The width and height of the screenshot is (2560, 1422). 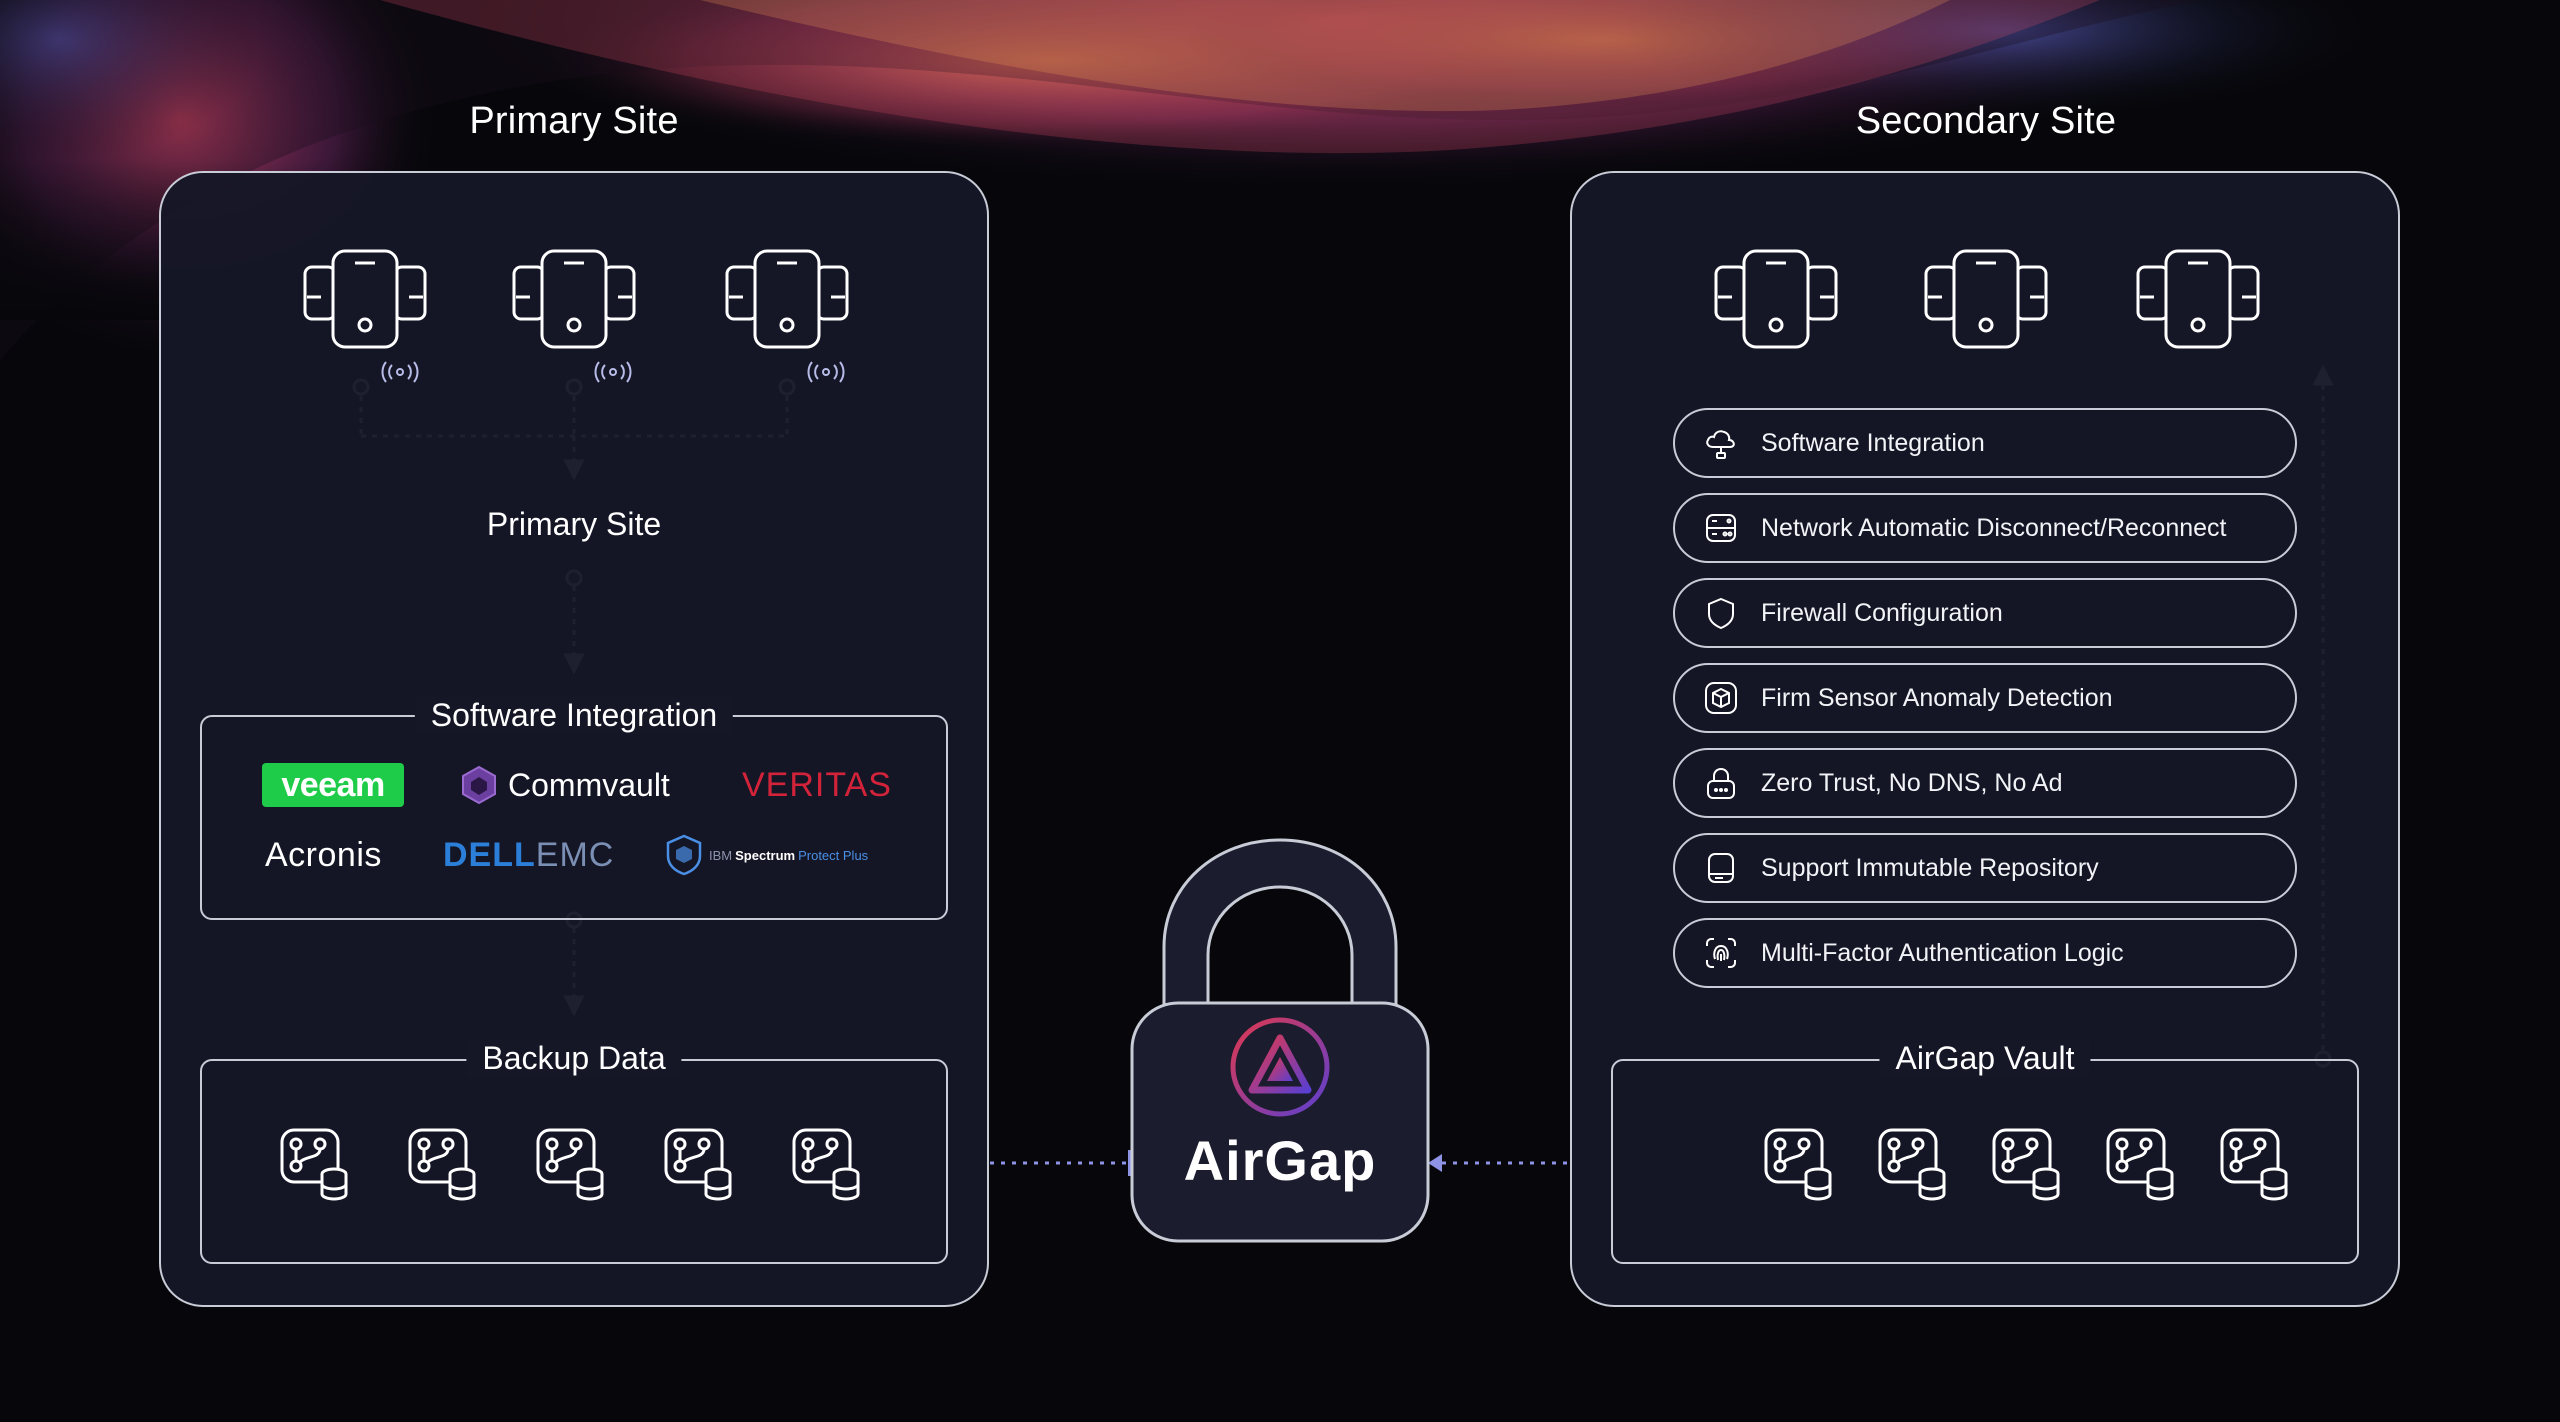 I want to click on fingerprint-icon, so click(x=1721, y=953).